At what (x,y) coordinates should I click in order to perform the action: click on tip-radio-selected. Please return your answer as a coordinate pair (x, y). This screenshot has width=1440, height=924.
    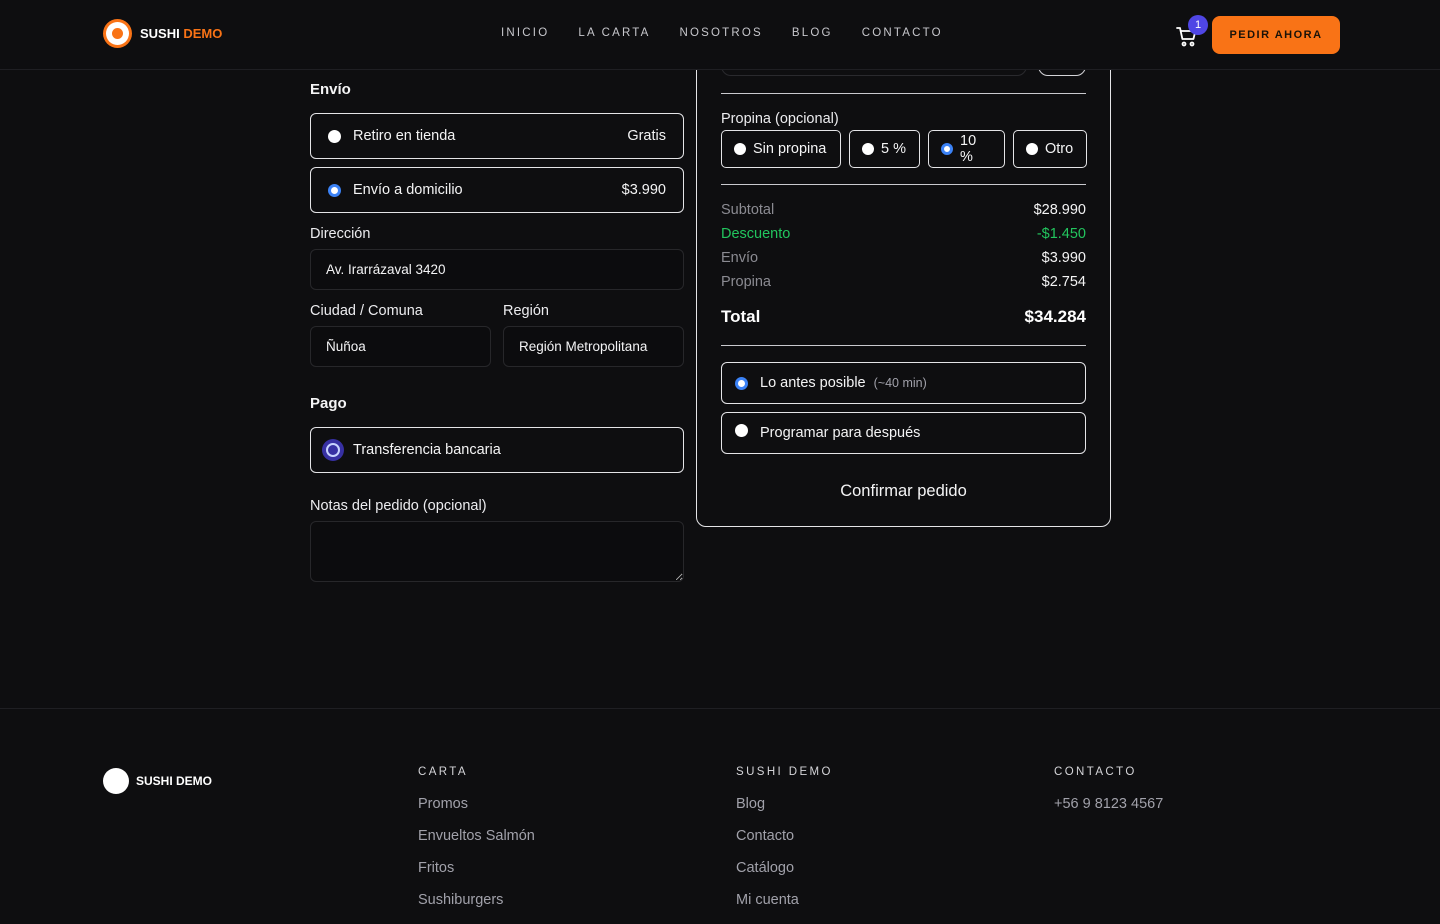
    Looking at the image, I should click on (947, 149).